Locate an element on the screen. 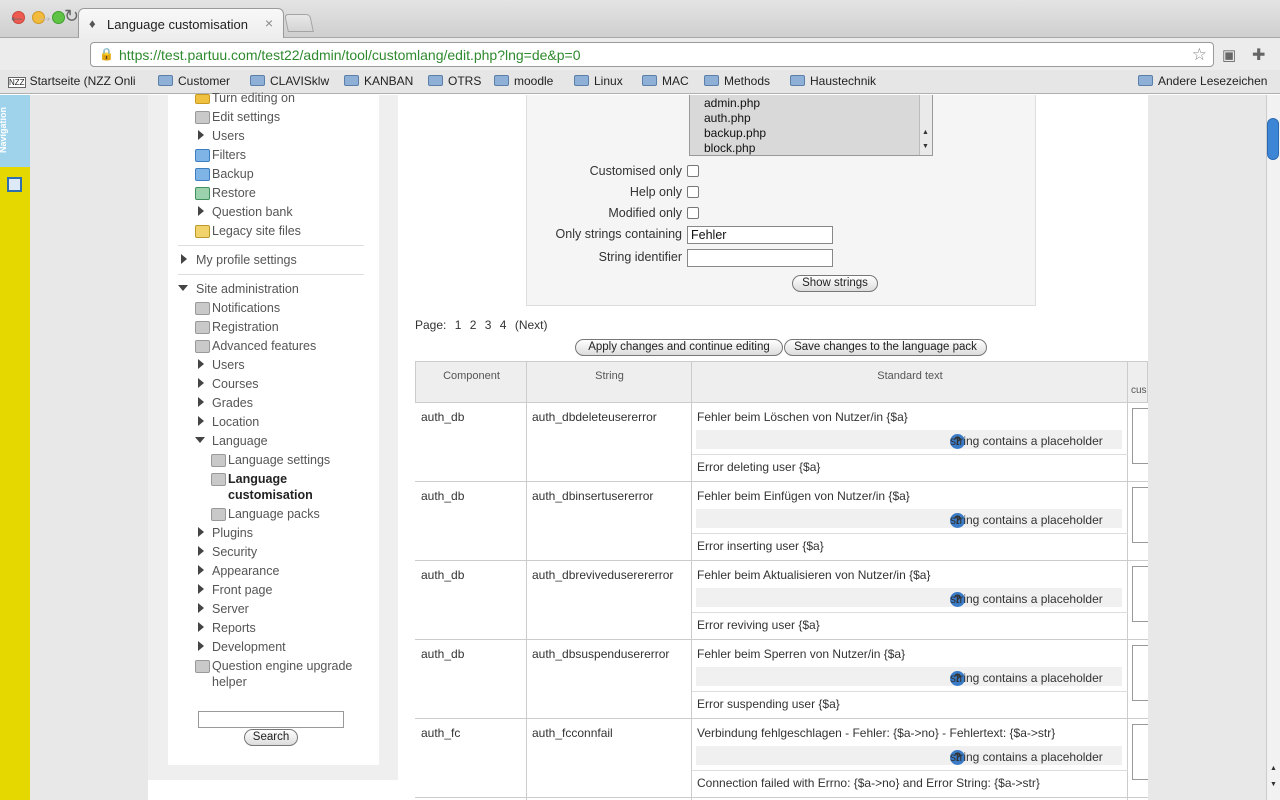 The image size is (1280, 800). page-link-2: 2 is located at coordinates (473, 325).